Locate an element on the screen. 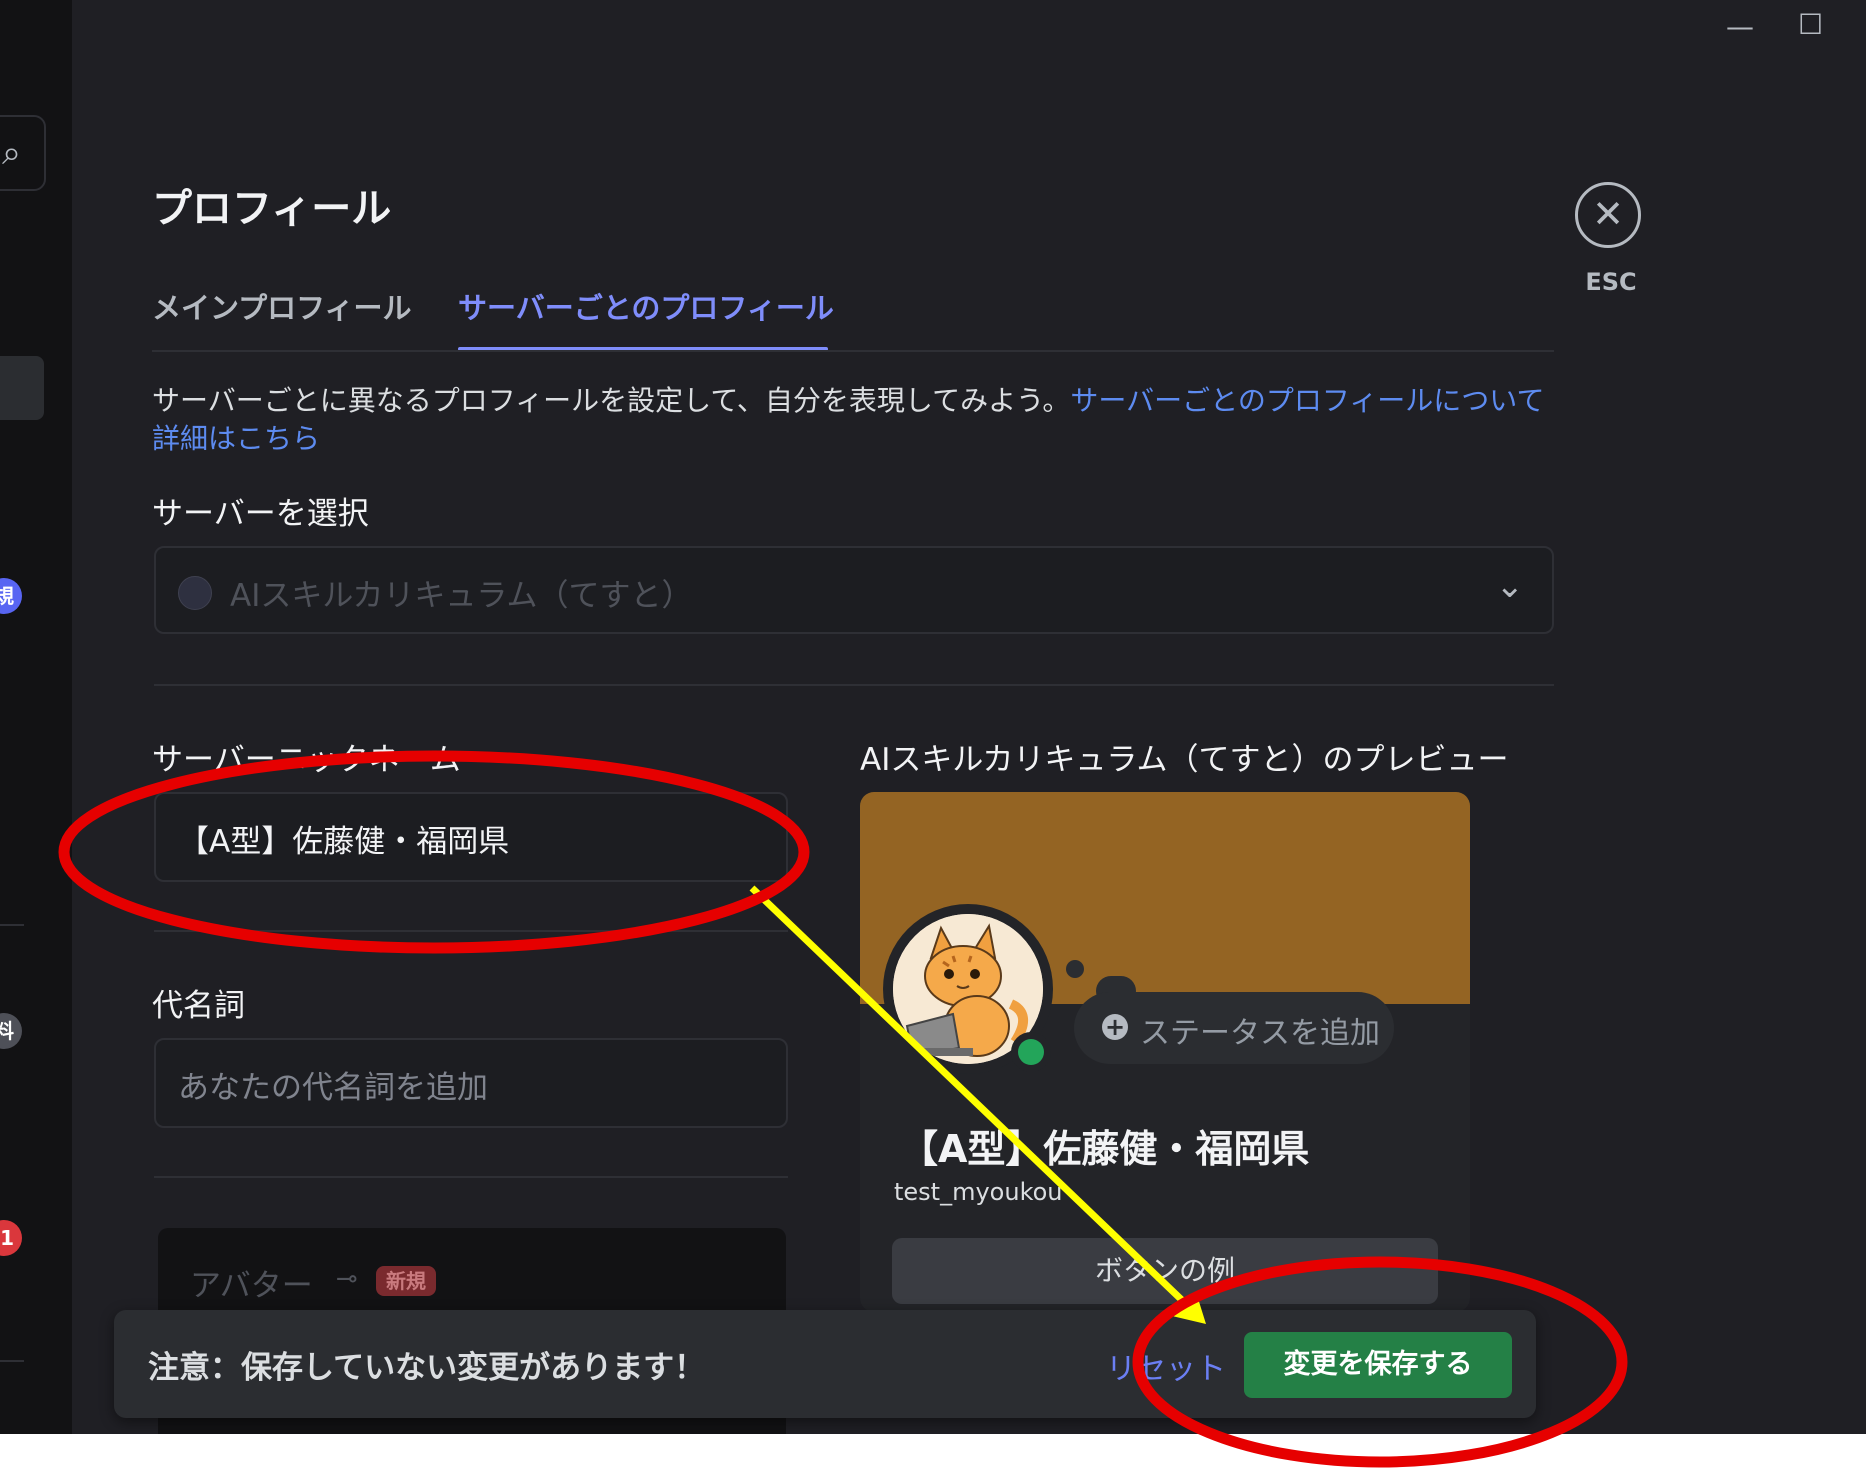 Image resolution: width=1866 pixels, height=1468 pixels. maximize-icon: ☐ is located at coordinates (1810, 24).